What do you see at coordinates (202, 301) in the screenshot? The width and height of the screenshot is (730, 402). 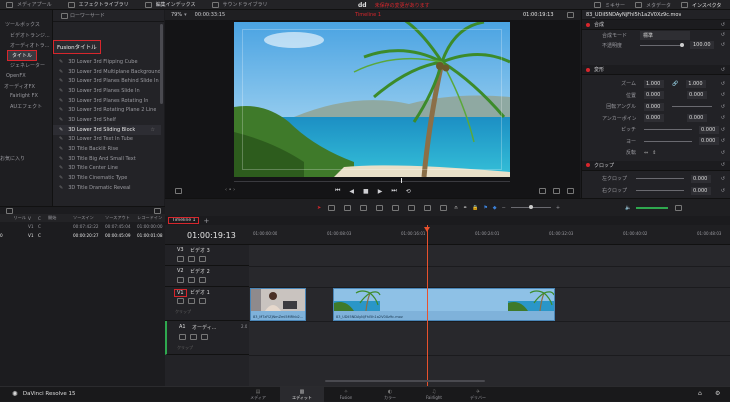 I see `disable-track-icon` at bounding box center [202, 301].